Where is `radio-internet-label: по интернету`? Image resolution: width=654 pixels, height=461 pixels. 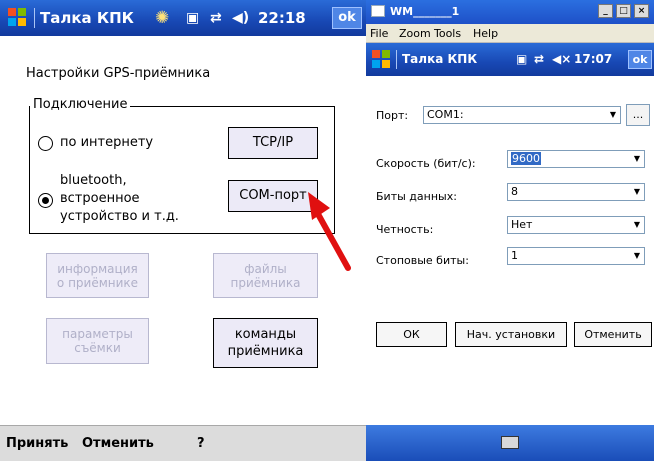 radio-internet-label: по интернету is located at coordinates (106, 142).